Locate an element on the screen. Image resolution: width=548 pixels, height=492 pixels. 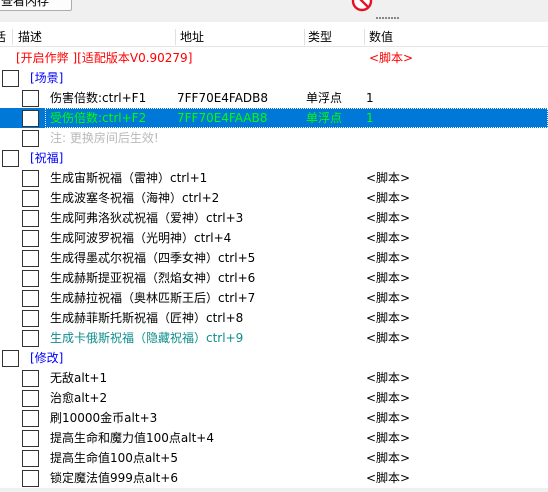
table-row: 生成赫菲斯托斯祝福（匠神）ctrl+8 <脚本> is located at coordinates (274, 318).